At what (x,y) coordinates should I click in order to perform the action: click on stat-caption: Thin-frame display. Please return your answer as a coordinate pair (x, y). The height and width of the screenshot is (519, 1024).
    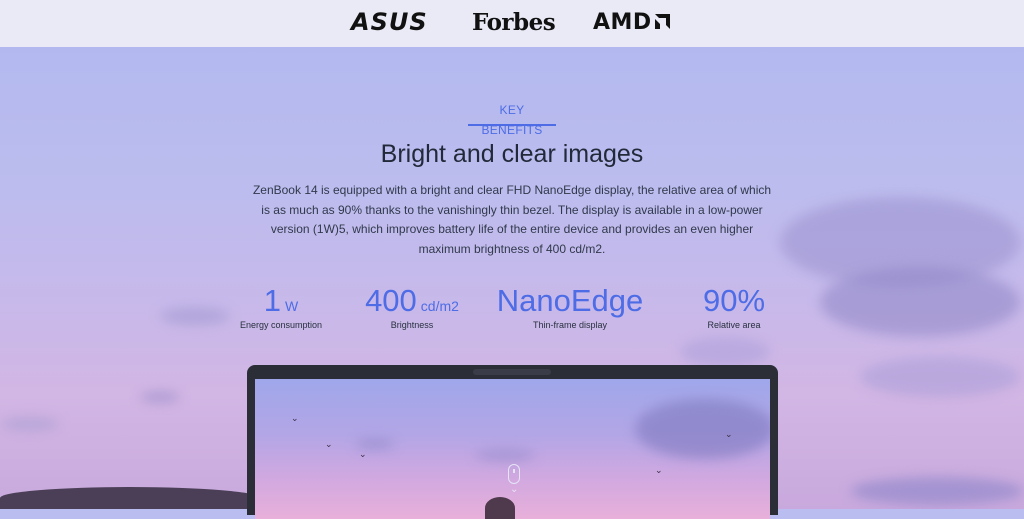
    Looking at the image, I should click on (570, 325).